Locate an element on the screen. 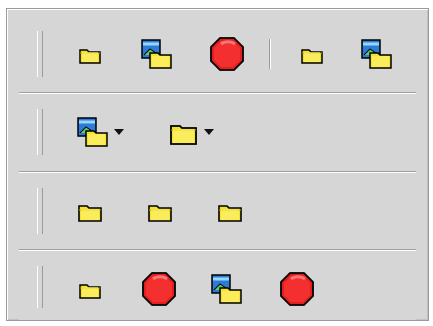 This screenshot has width=433, height=326. toolbar-separator is located at coordinates (270, 54).